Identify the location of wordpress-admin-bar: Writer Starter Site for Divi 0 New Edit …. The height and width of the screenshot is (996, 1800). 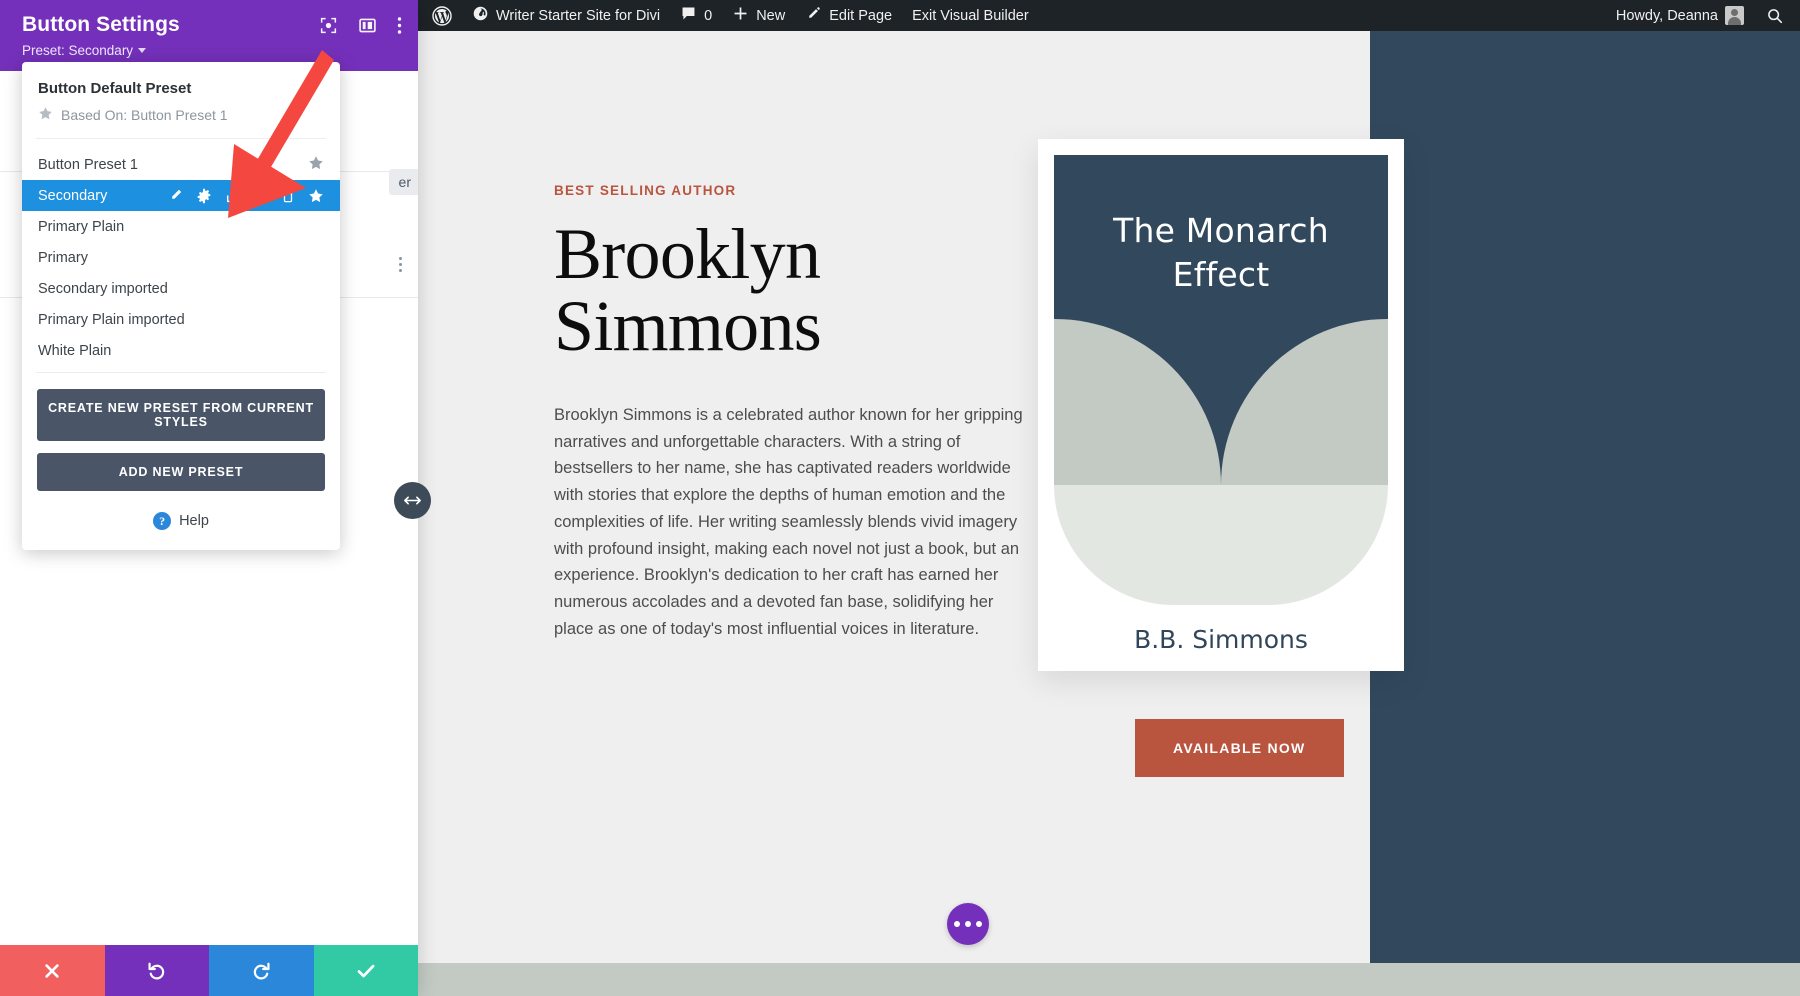
(1109, 15).